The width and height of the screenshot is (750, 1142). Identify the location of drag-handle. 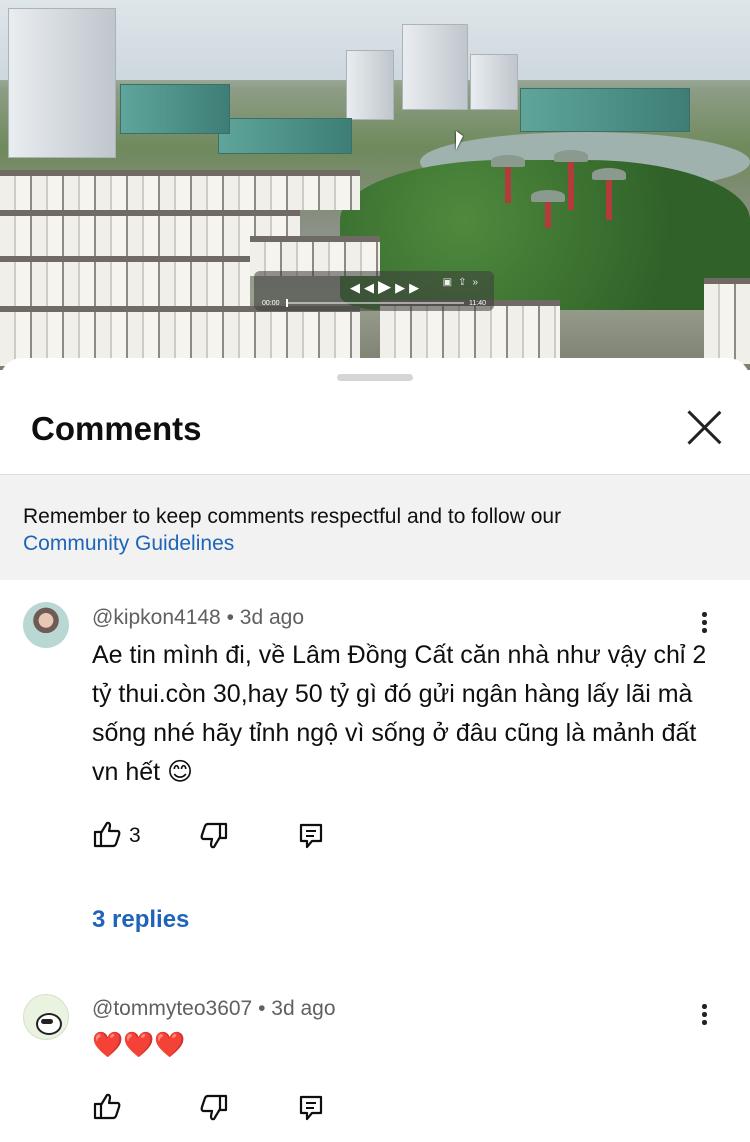
(375, 377).